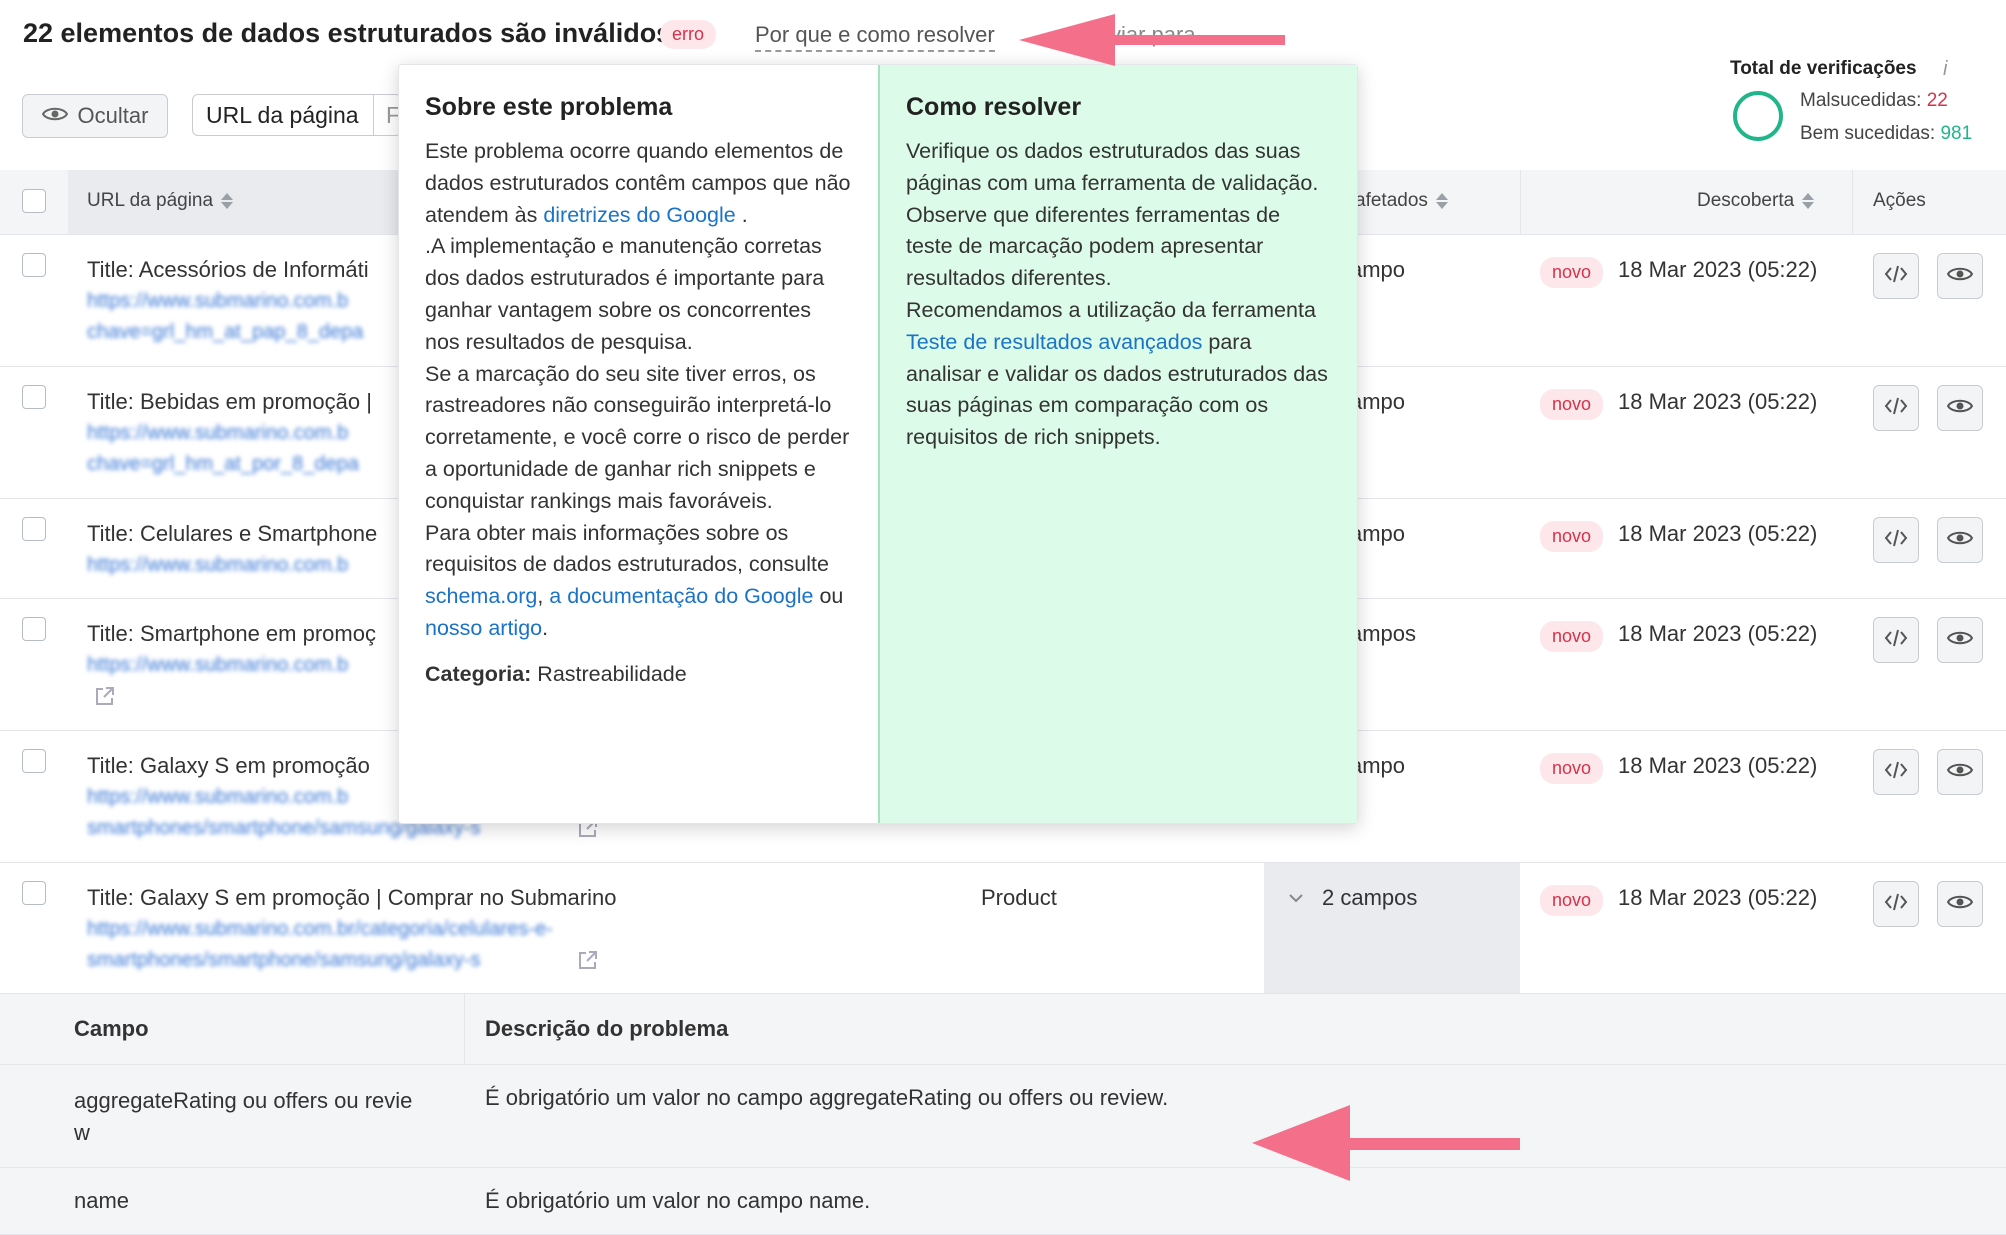  I want to click on details-col-field: Campo, so click(111, 1028).